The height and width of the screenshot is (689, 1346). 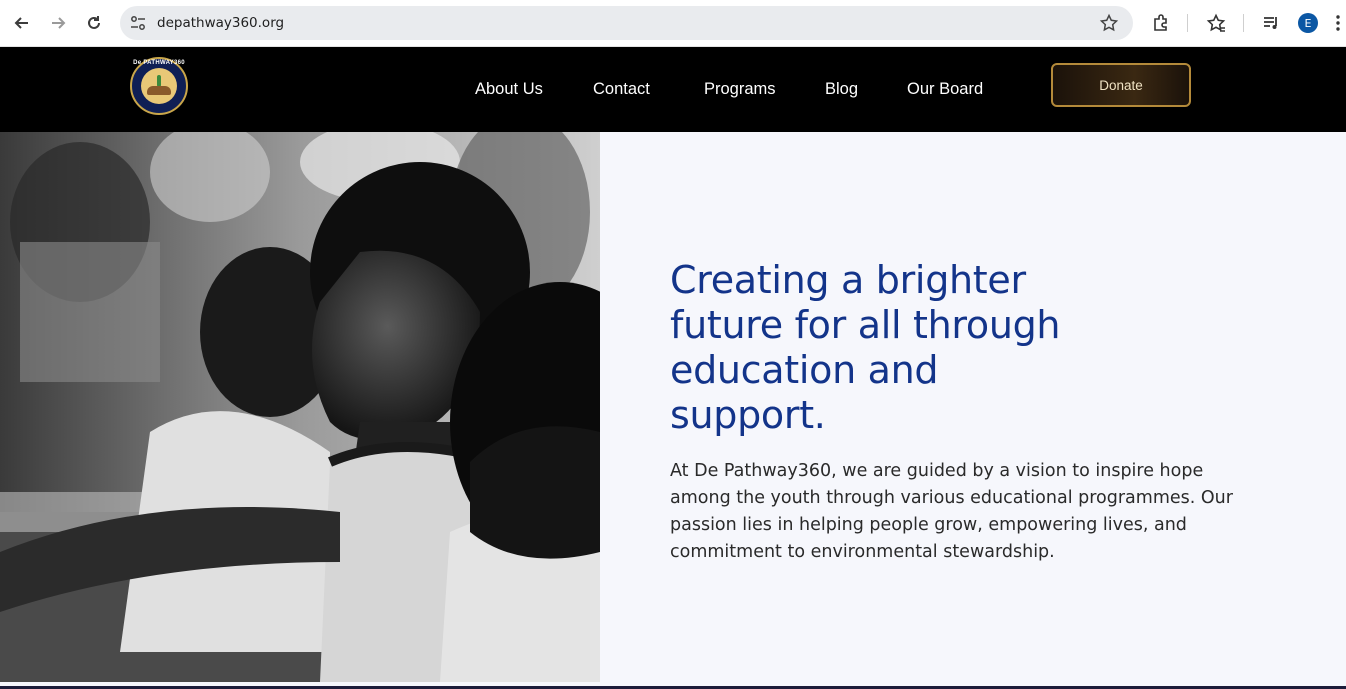 What do you see at coordinates (865, 325) in the screenshot?
I see `headline-line: future for all through` at bounding box center [865, 325].